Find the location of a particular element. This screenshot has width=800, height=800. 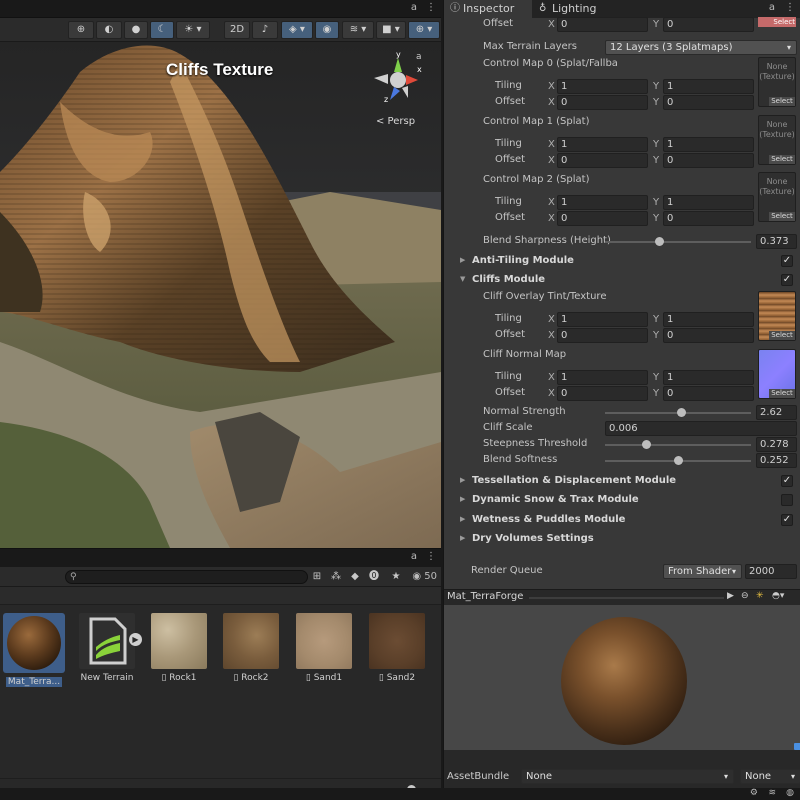

audio-icon: ♪ is located at coordinates (265, 30).